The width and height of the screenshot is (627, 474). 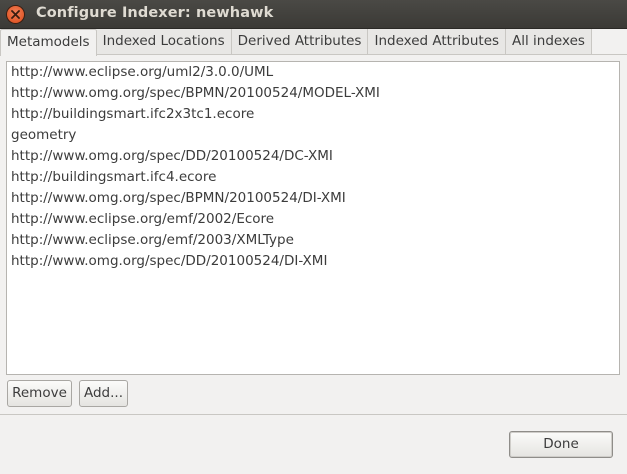 I want to click on tab-derived-attributes: Derived Attributes, so click(x=300, y=42).